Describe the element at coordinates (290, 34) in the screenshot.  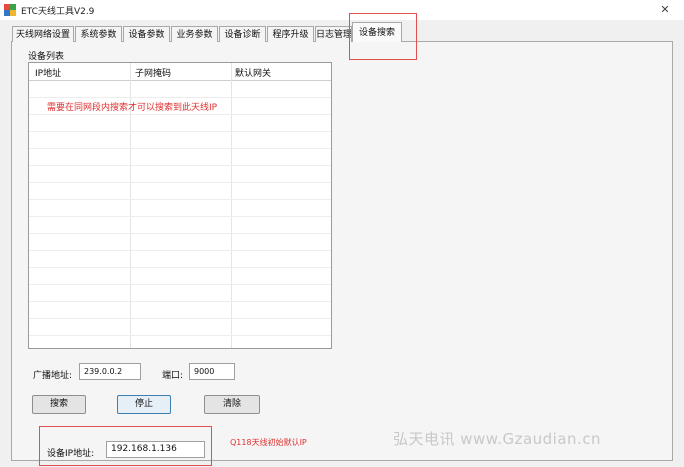
I see `tab-firmware-upgrade: 程序升级` at that location.